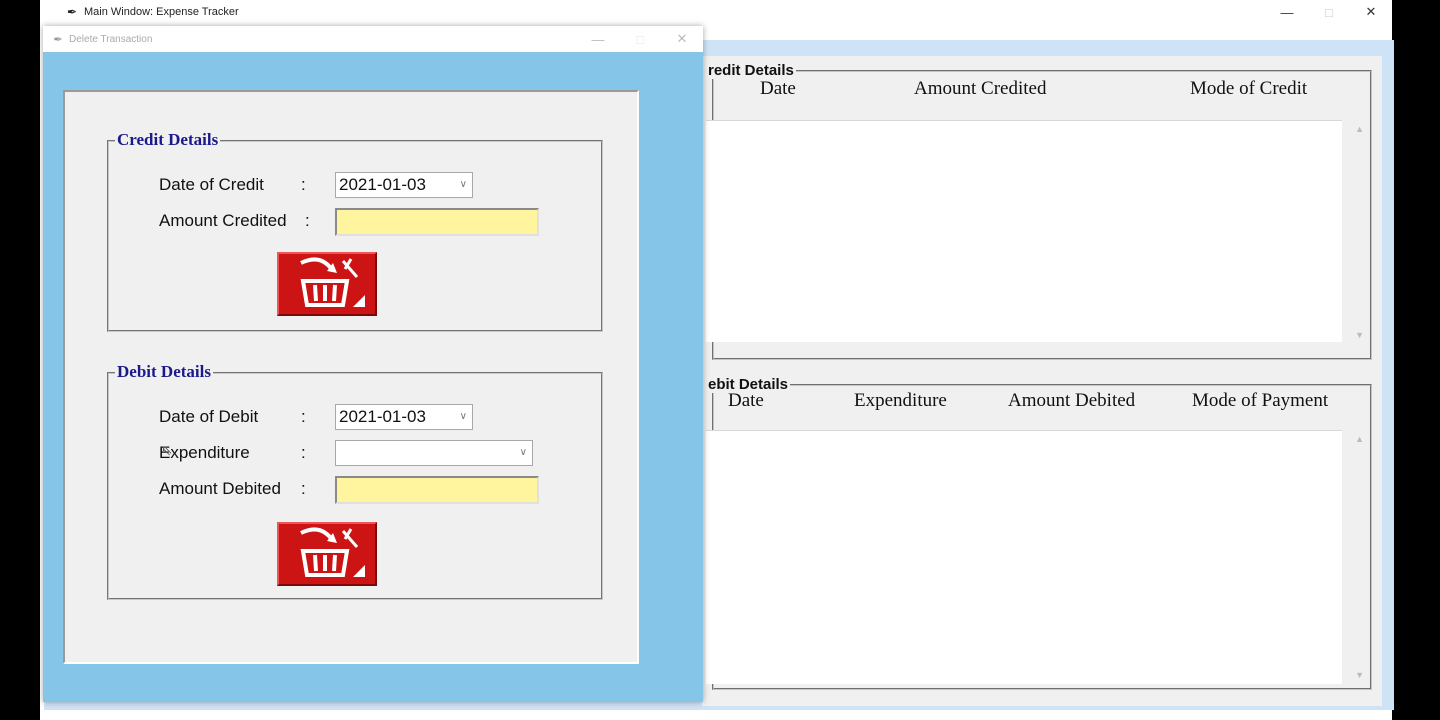 The image size is (1440, 720). I want to click on date-of-credit-combobox: 2021-01-03 ∨, so click(404, 185).